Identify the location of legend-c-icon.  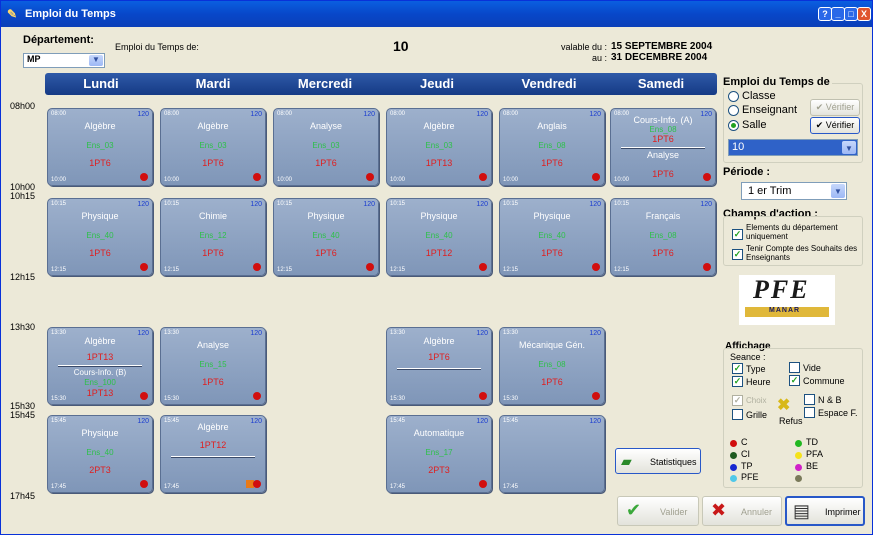
(733, 443).